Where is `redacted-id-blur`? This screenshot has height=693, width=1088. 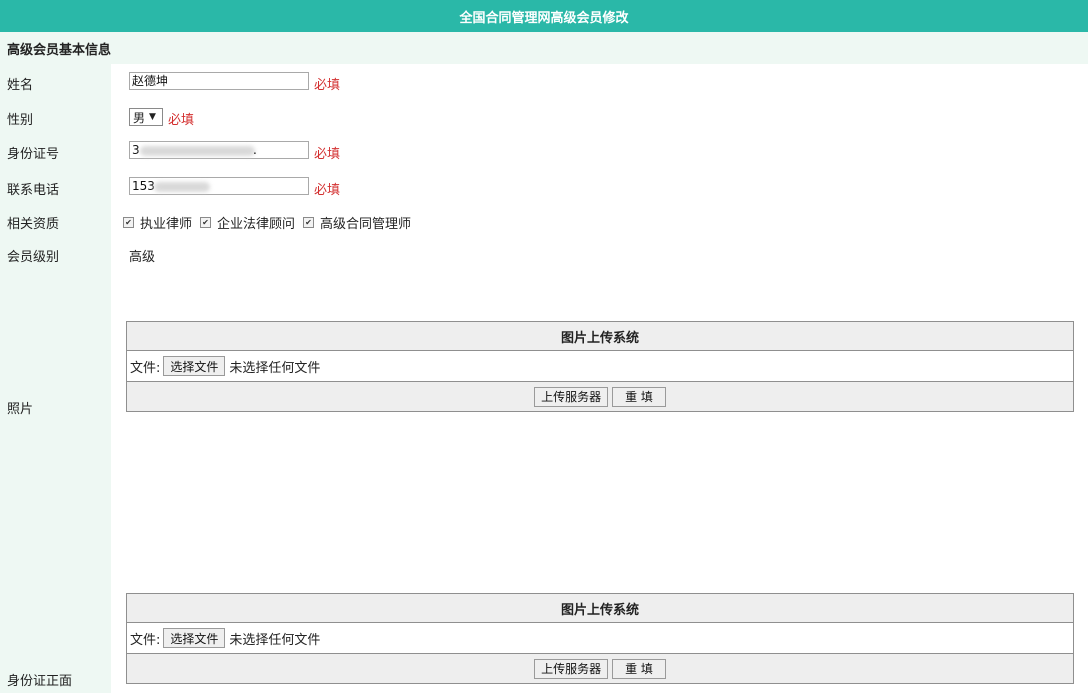
redacted-id-blur is located at coordinates (197, 151).